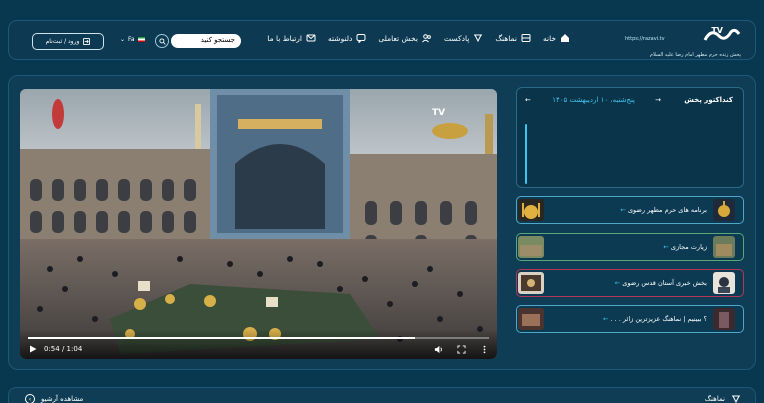  I want to click on current-time: 0:54, so click(52, 349).